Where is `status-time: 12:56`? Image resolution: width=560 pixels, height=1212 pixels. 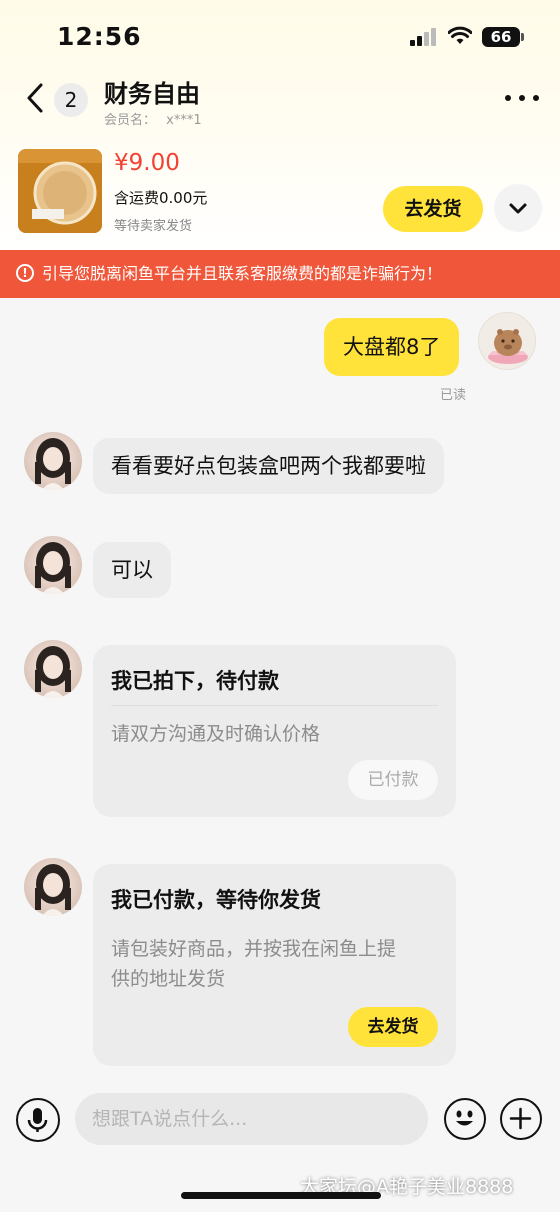
status-time: 12:56 is located at coordinates (99, 36).